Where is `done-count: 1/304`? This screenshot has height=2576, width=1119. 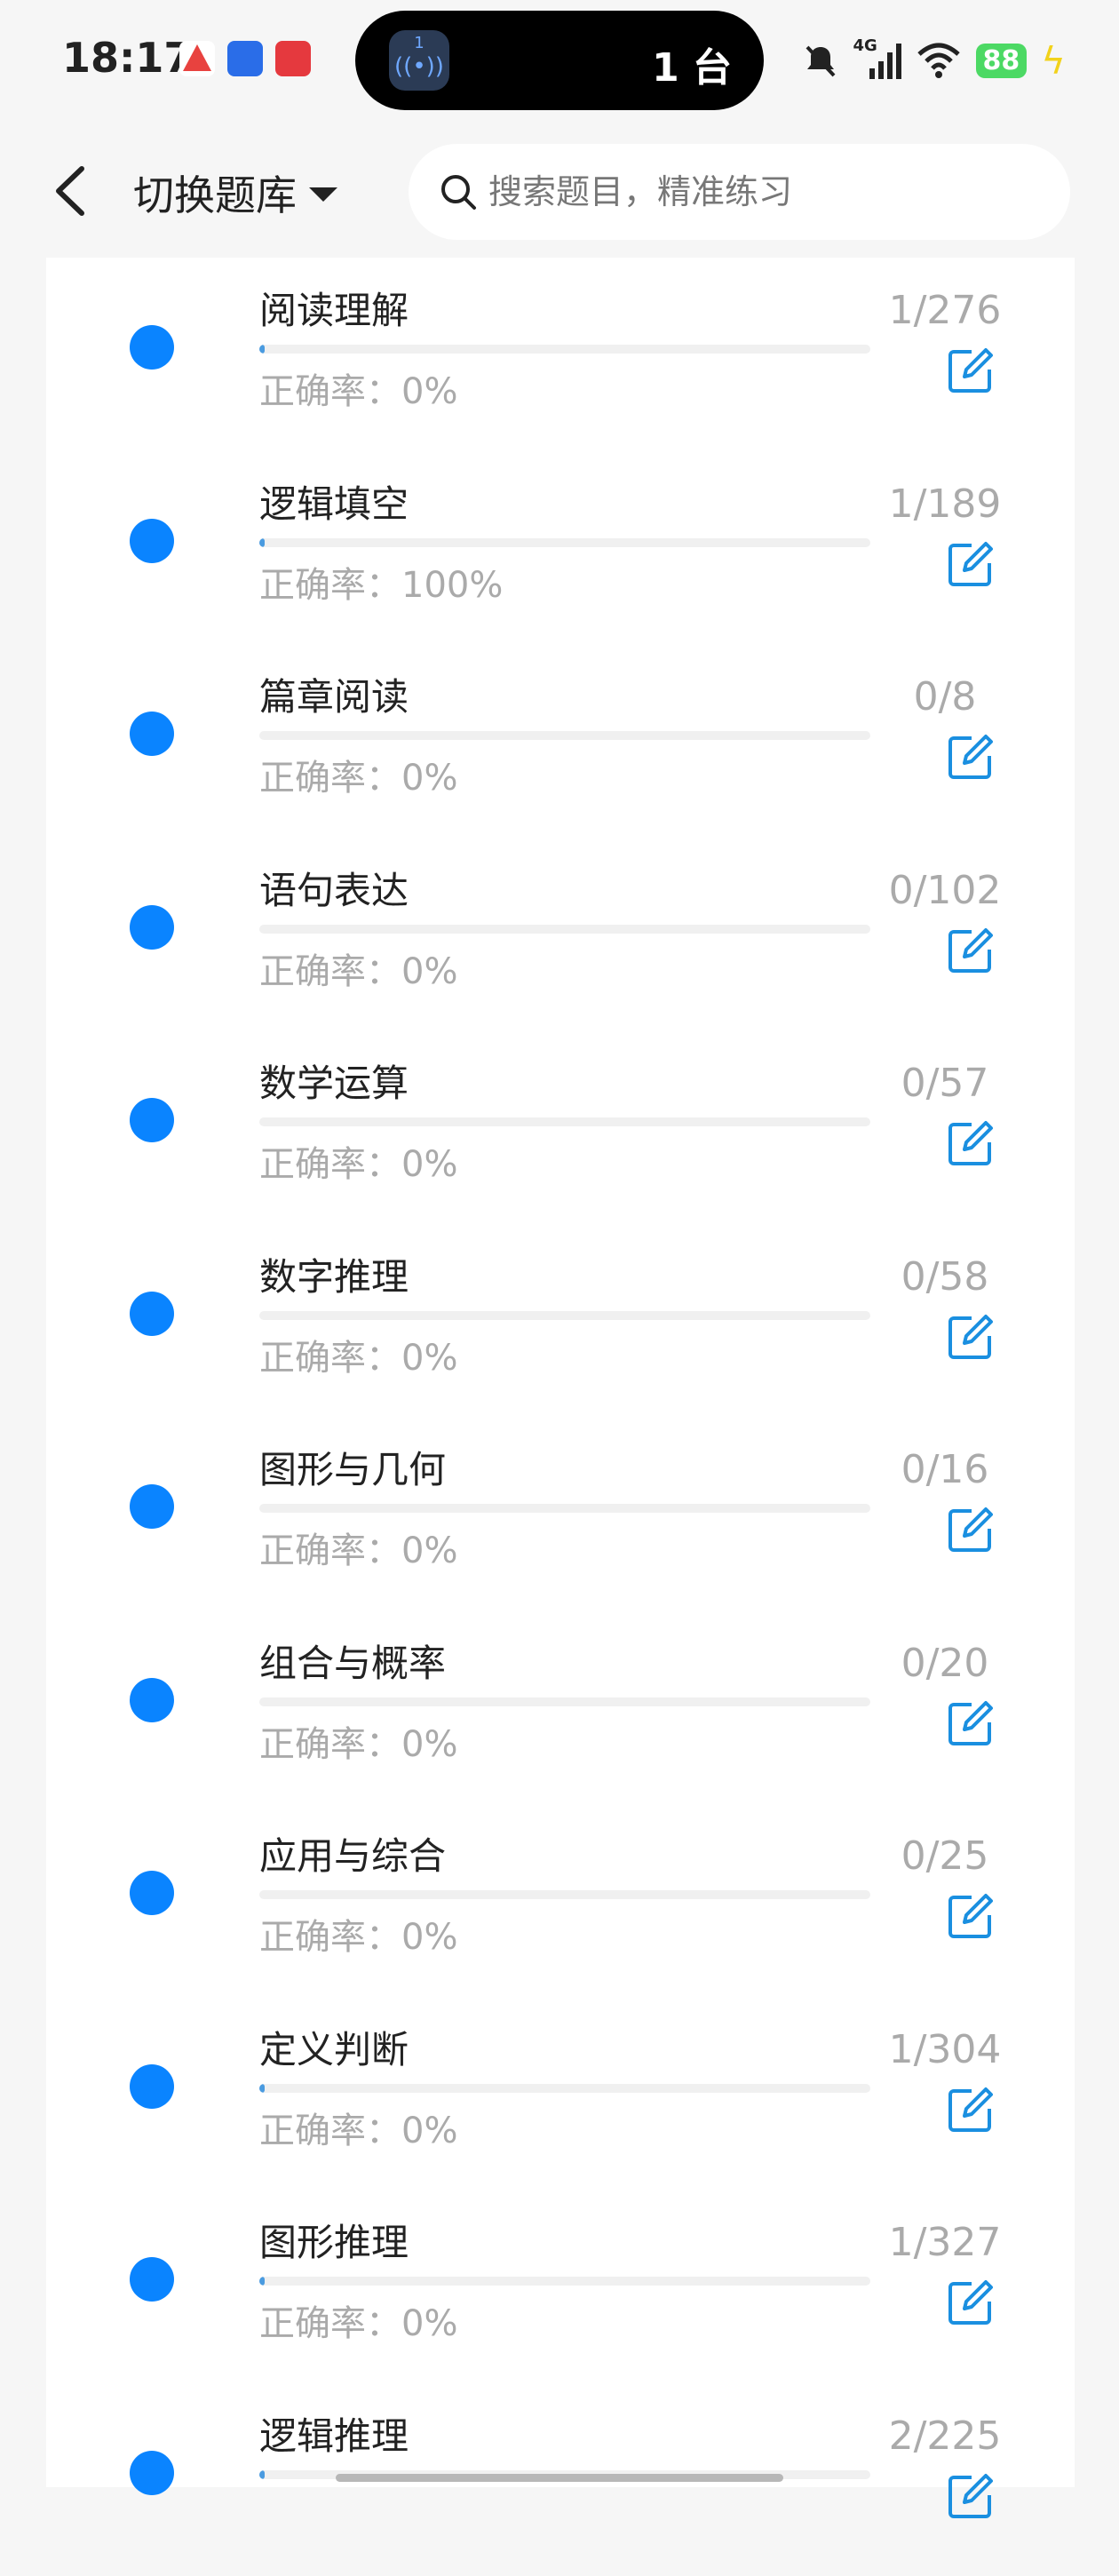
done-count: 1/304 is located at coordinates (945, 2049).